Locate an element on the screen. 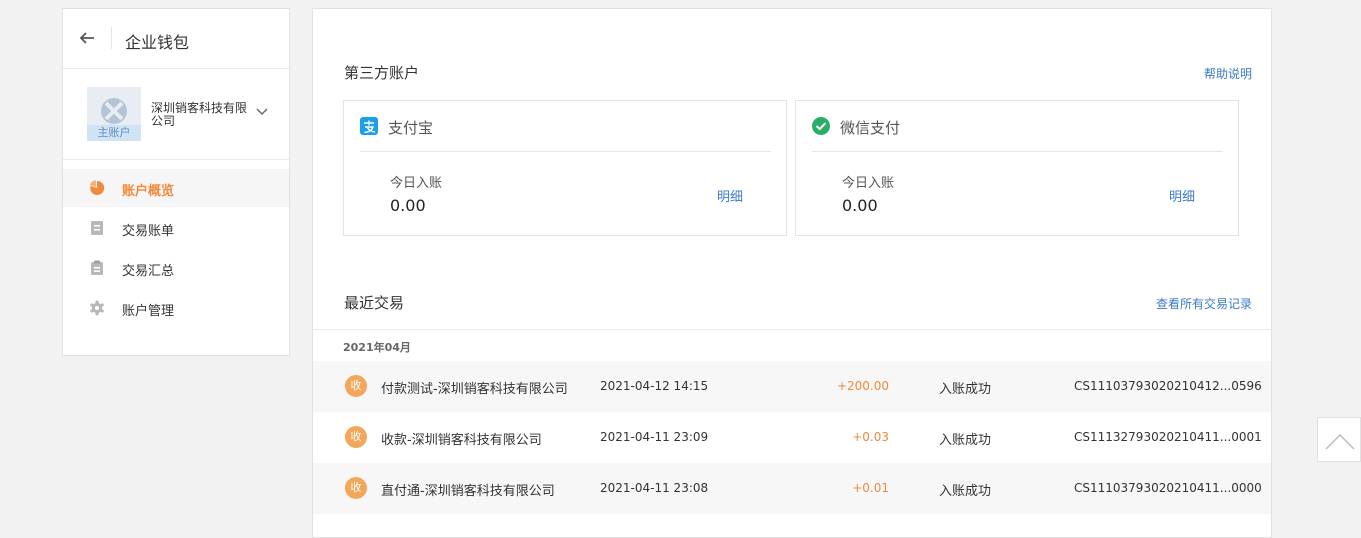 Image resolution: width=1361 pixels, height=538 pixels. company-name: 深圳销客科技有限公司 is located at coordinates (199, 114).